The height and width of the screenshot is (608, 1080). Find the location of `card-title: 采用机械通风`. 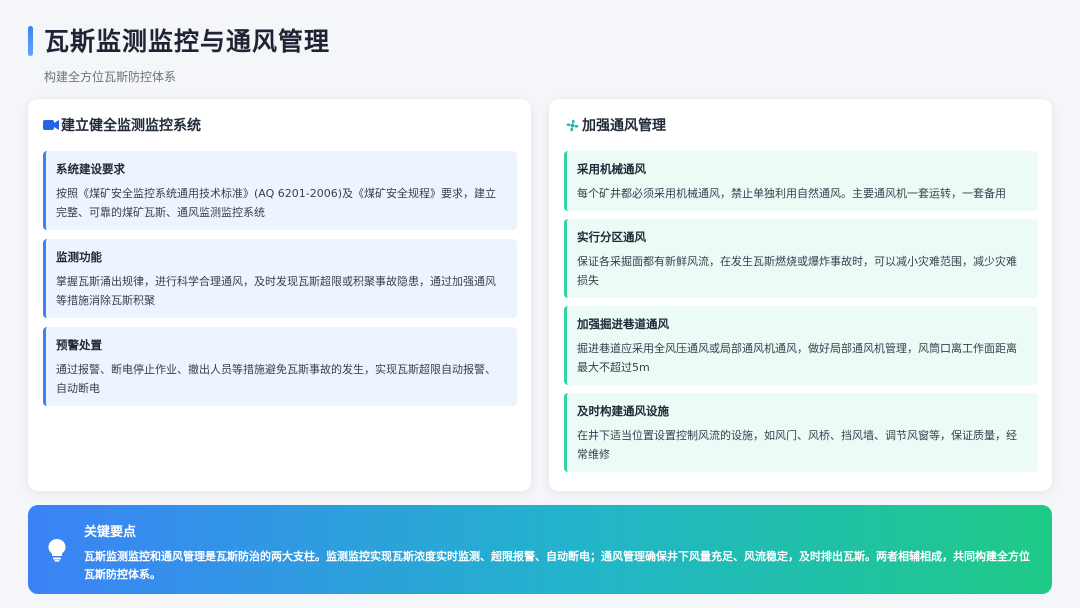

card-title: 采用机械通风 is located at coordinates (611, 169).